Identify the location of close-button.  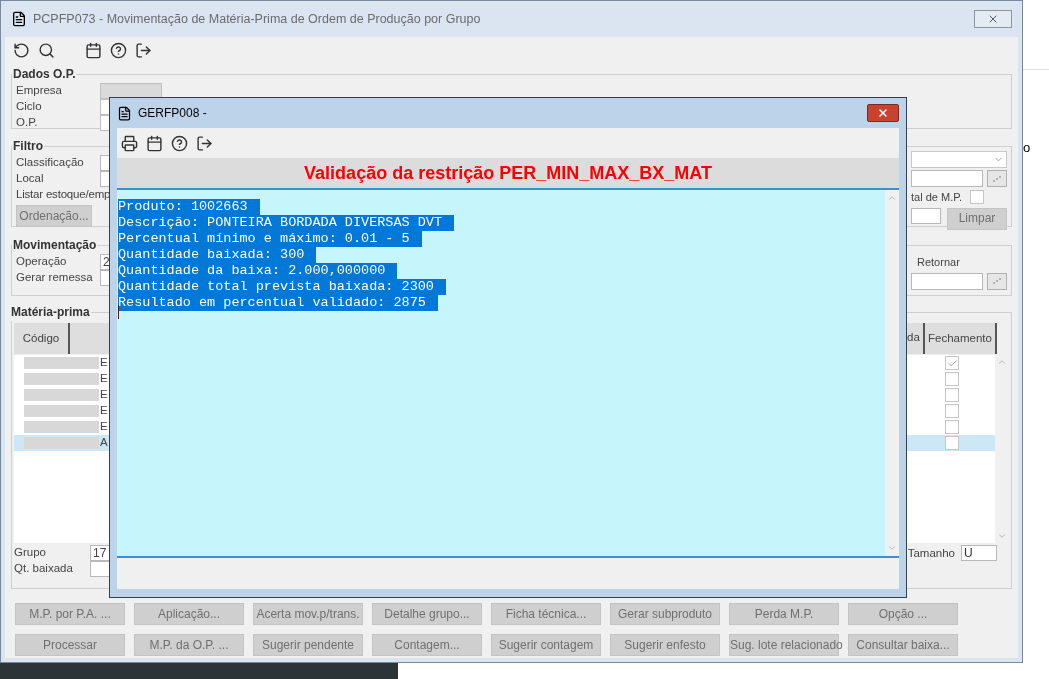
(883, 113).